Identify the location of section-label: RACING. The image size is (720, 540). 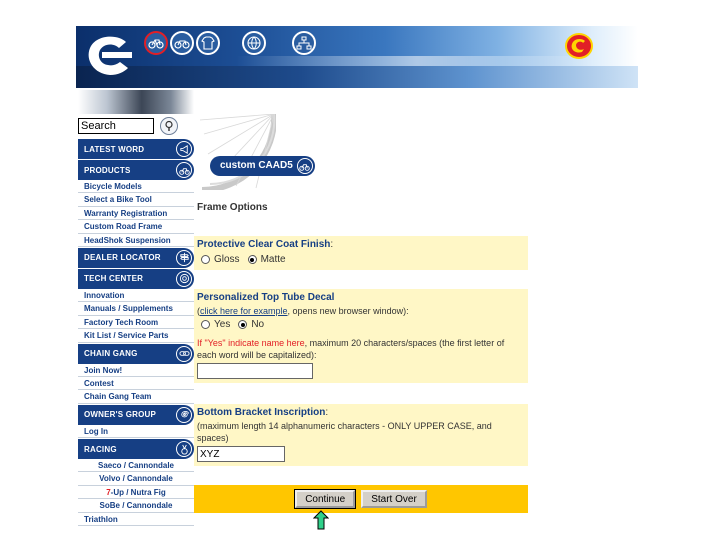
(100, 449).